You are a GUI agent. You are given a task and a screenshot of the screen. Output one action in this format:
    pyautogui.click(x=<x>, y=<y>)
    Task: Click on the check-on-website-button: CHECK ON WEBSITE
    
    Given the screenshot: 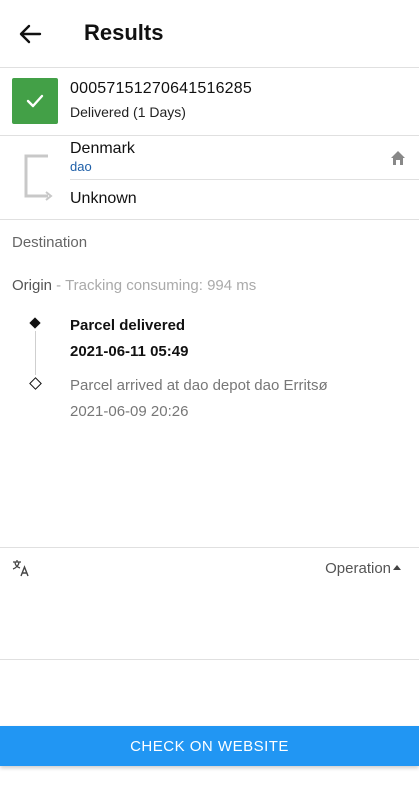 What is the action you would take?
    pyautogui.click(x=209, y=746)
    